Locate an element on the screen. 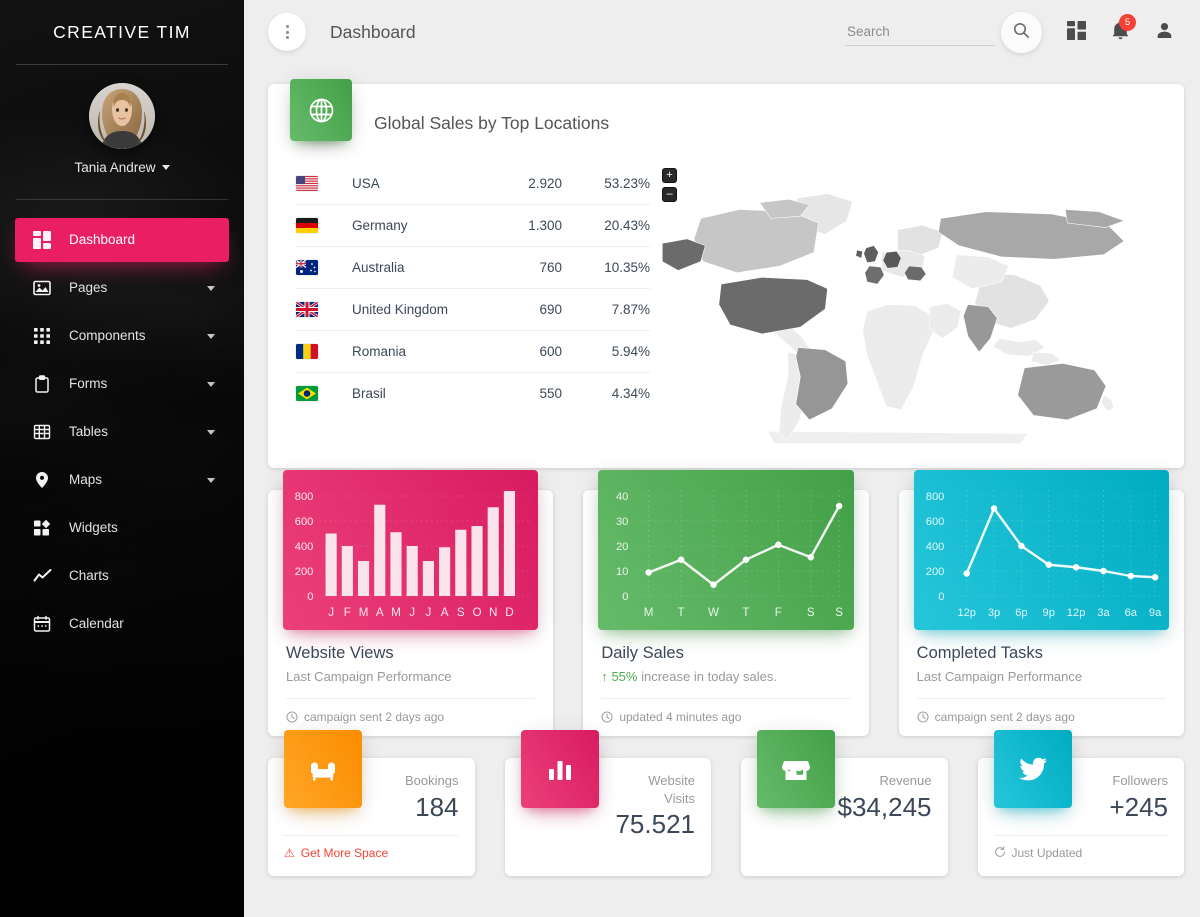 This screenshot has height=917, width=1200. sidebar-item-forms: Forms is located at coordinates (122, 384).